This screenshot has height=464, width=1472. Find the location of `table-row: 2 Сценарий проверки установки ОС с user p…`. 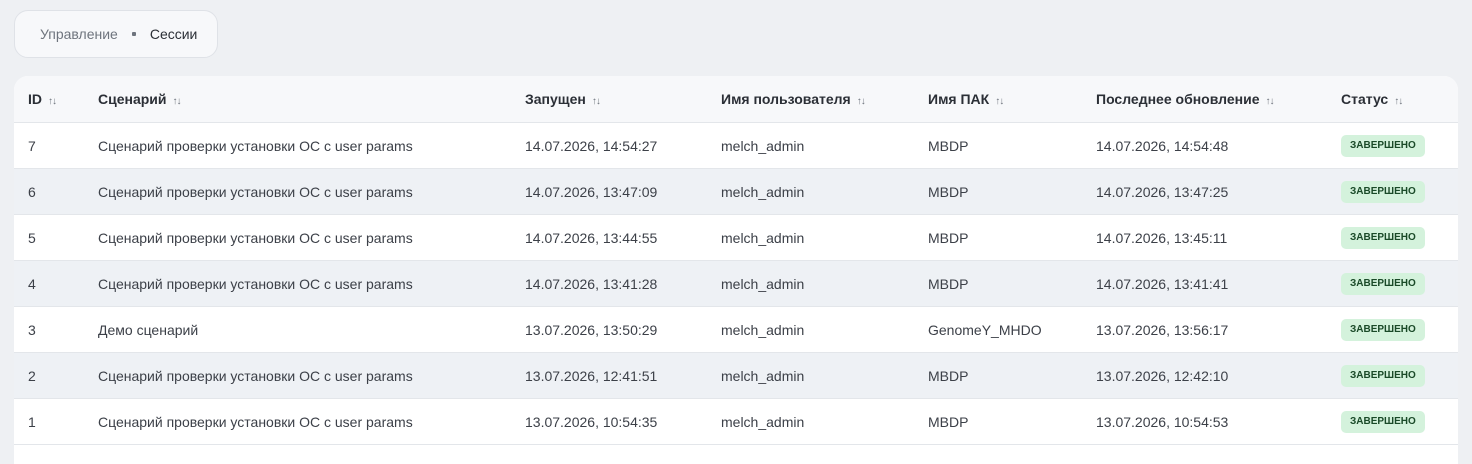

table-row: 2 Сценарий проверки установки ОС с user p… is located at coordinates (736, 375).